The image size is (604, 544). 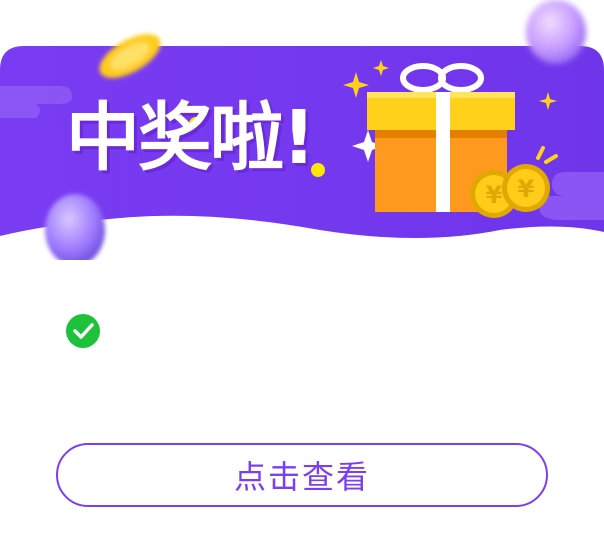 I want to click on check-circle-icon, so click(x=83, y=331).